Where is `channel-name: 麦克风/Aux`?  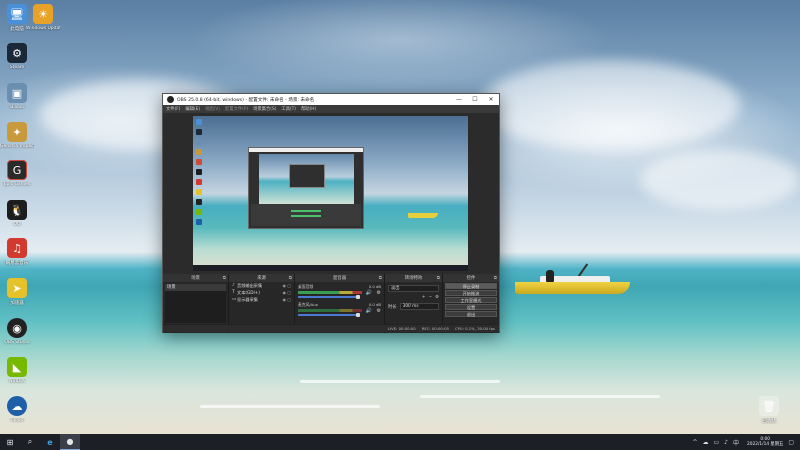
channel-name: 麦克风/Aux is located at coordinates (308, 304).